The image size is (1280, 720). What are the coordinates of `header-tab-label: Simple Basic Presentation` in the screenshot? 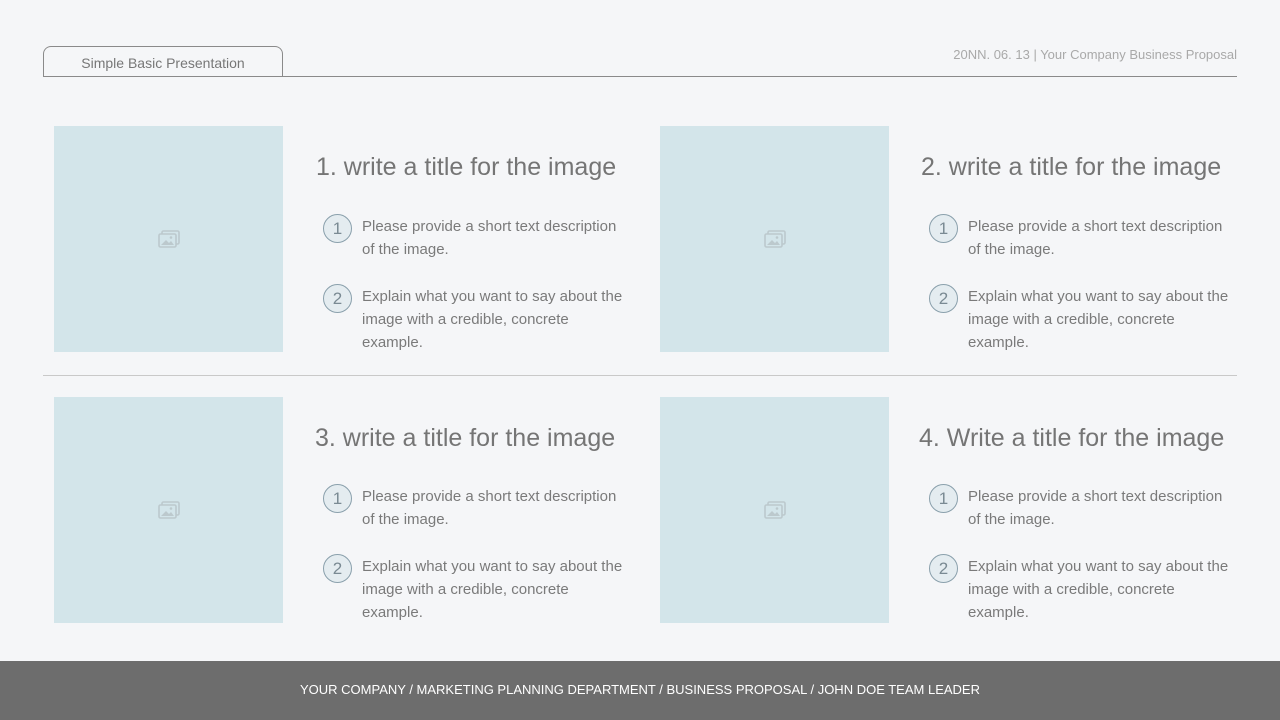 It's located at (163, 63).